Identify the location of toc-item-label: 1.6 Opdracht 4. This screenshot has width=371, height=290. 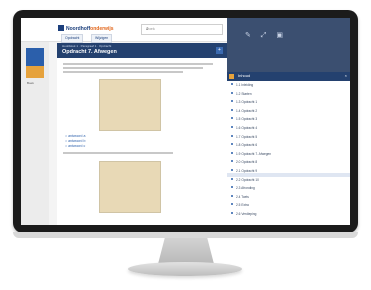
(247, 128).